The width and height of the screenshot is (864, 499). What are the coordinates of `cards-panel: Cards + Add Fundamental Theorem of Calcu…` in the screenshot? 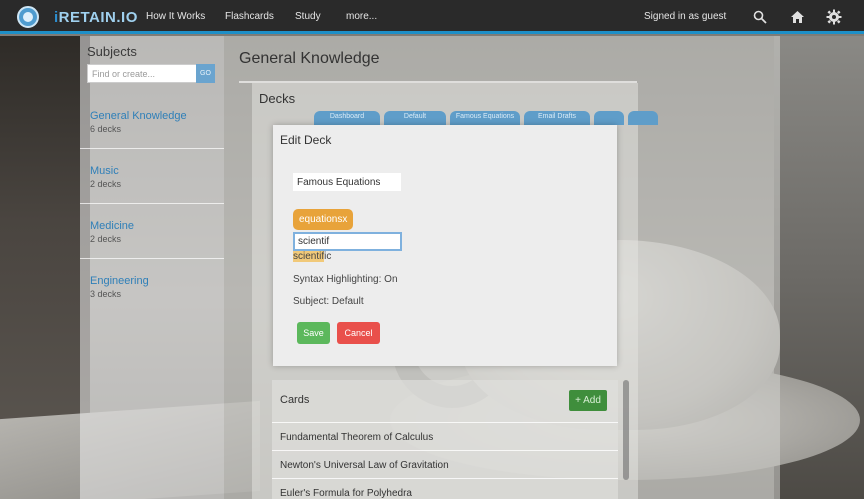 It's located at (445, 439).